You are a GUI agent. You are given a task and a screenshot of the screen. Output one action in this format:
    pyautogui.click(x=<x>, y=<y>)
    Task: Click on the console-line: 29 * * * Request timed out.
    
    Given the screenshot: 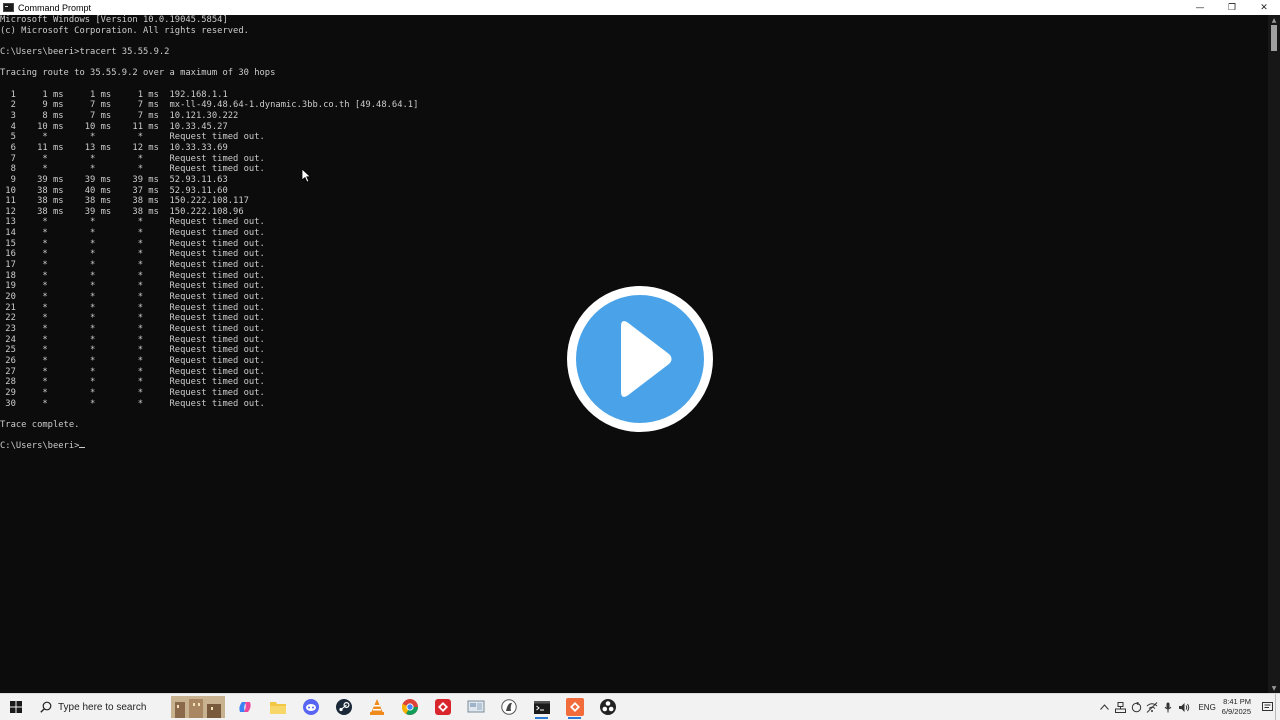 What is the action you would take?
    pyautogui.click(x=135, y=392)
    